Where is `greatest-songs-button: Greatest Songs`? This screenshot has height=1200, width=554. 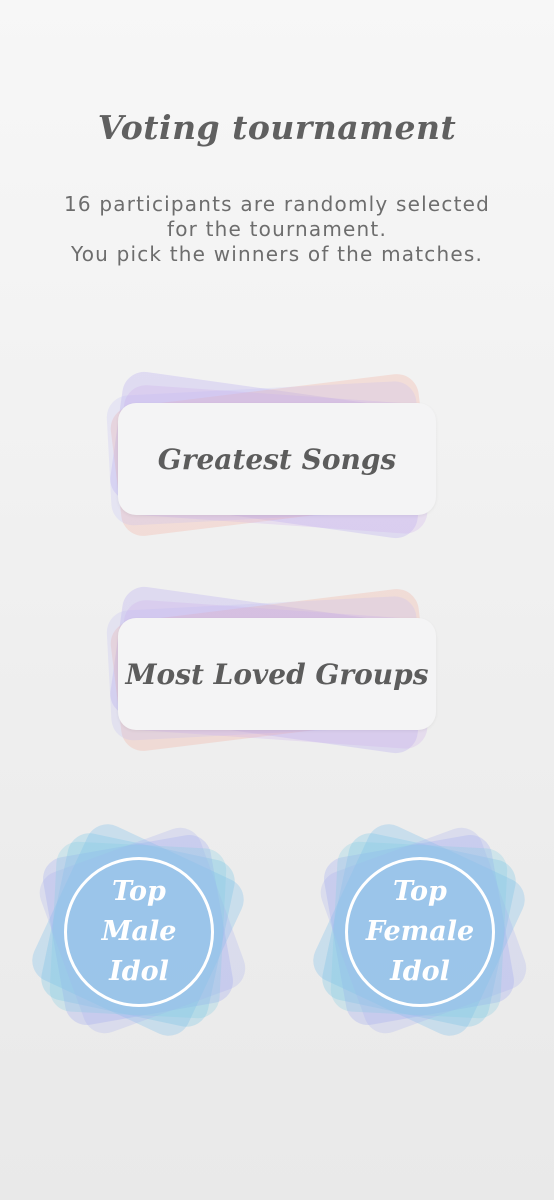 greatest-songs-button: Greatest Songs is located at coordinates (277, 459).